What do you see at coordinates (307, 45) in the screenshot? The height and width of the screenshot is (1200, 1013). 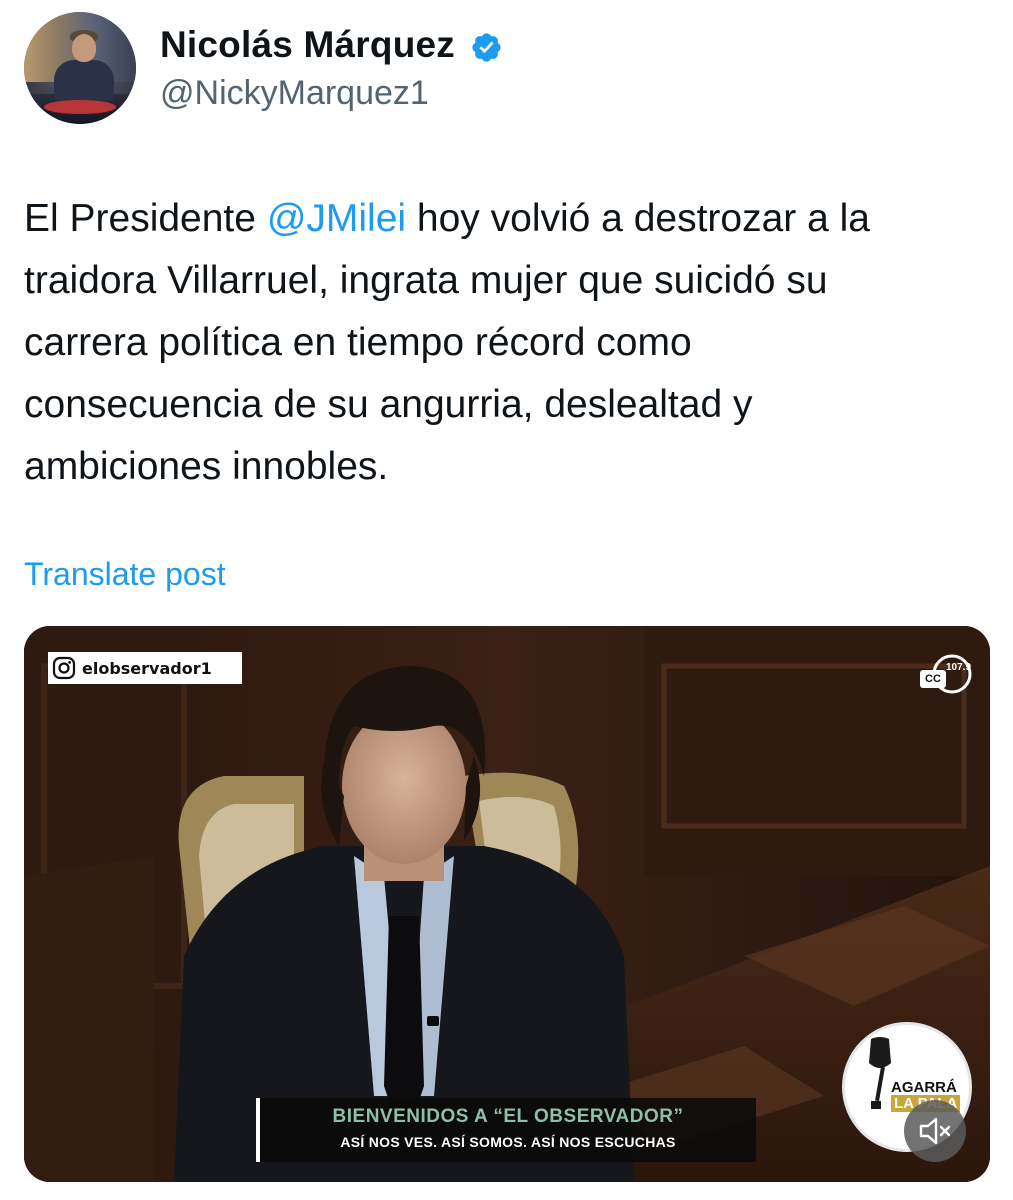 I see `author-name: Nicolás Márquez` at bounding box center [307, 45].